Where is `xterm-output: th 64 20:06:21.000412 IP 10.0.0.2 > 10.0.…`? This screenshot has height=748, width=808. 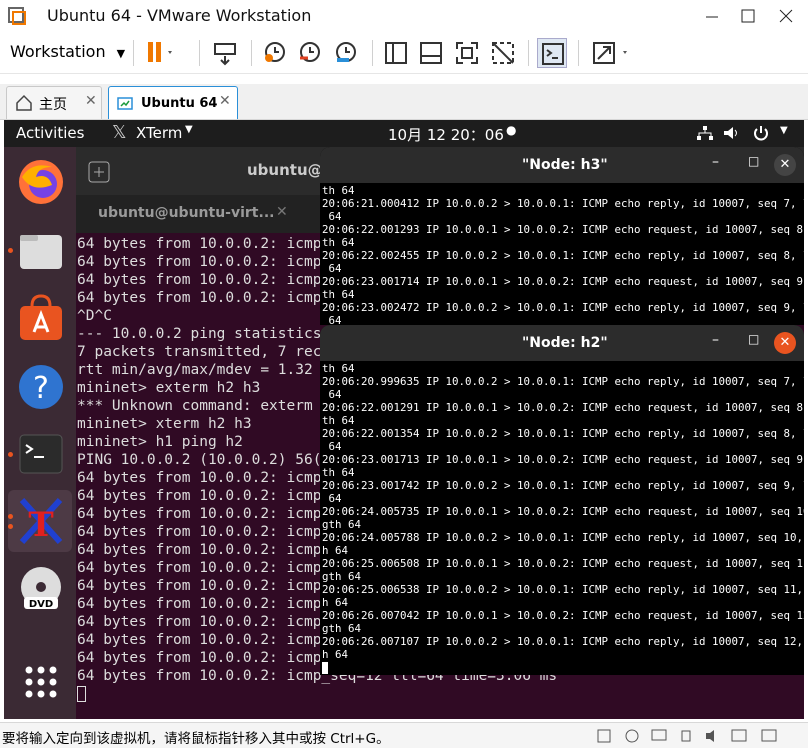 xterm-output: th 64 20:06:21.000412 IP 10.0.0.2 > 10.0.… is located at coordinates (563, 254).